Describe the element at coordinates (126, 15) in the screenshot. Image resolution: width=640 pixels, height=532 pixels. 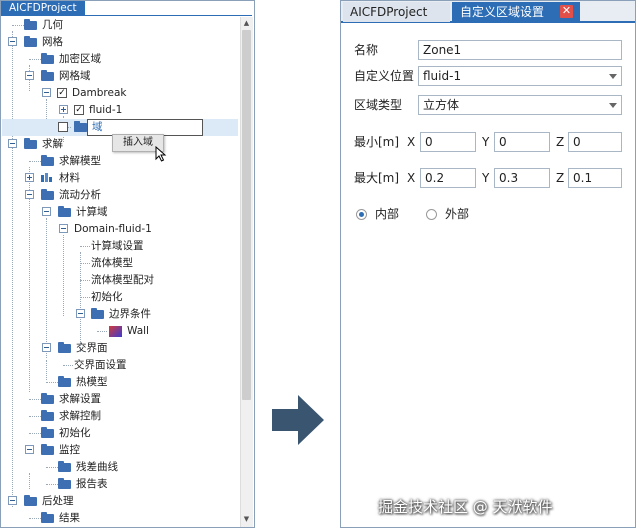
I see `tab-underline` at that location.